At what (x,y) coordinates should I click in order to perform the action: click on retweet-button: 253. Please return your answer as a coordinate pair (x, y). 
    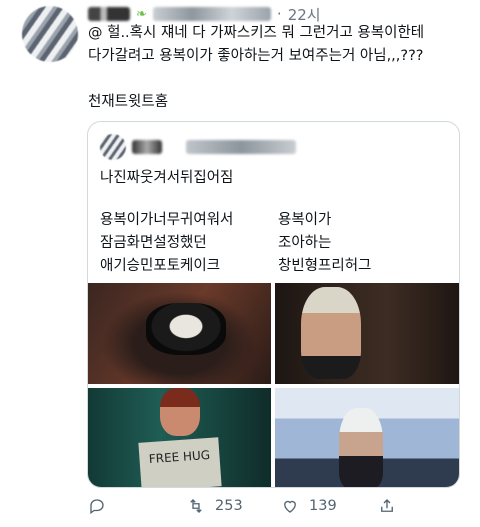
    Looking at the image, I should click on (215, 506).